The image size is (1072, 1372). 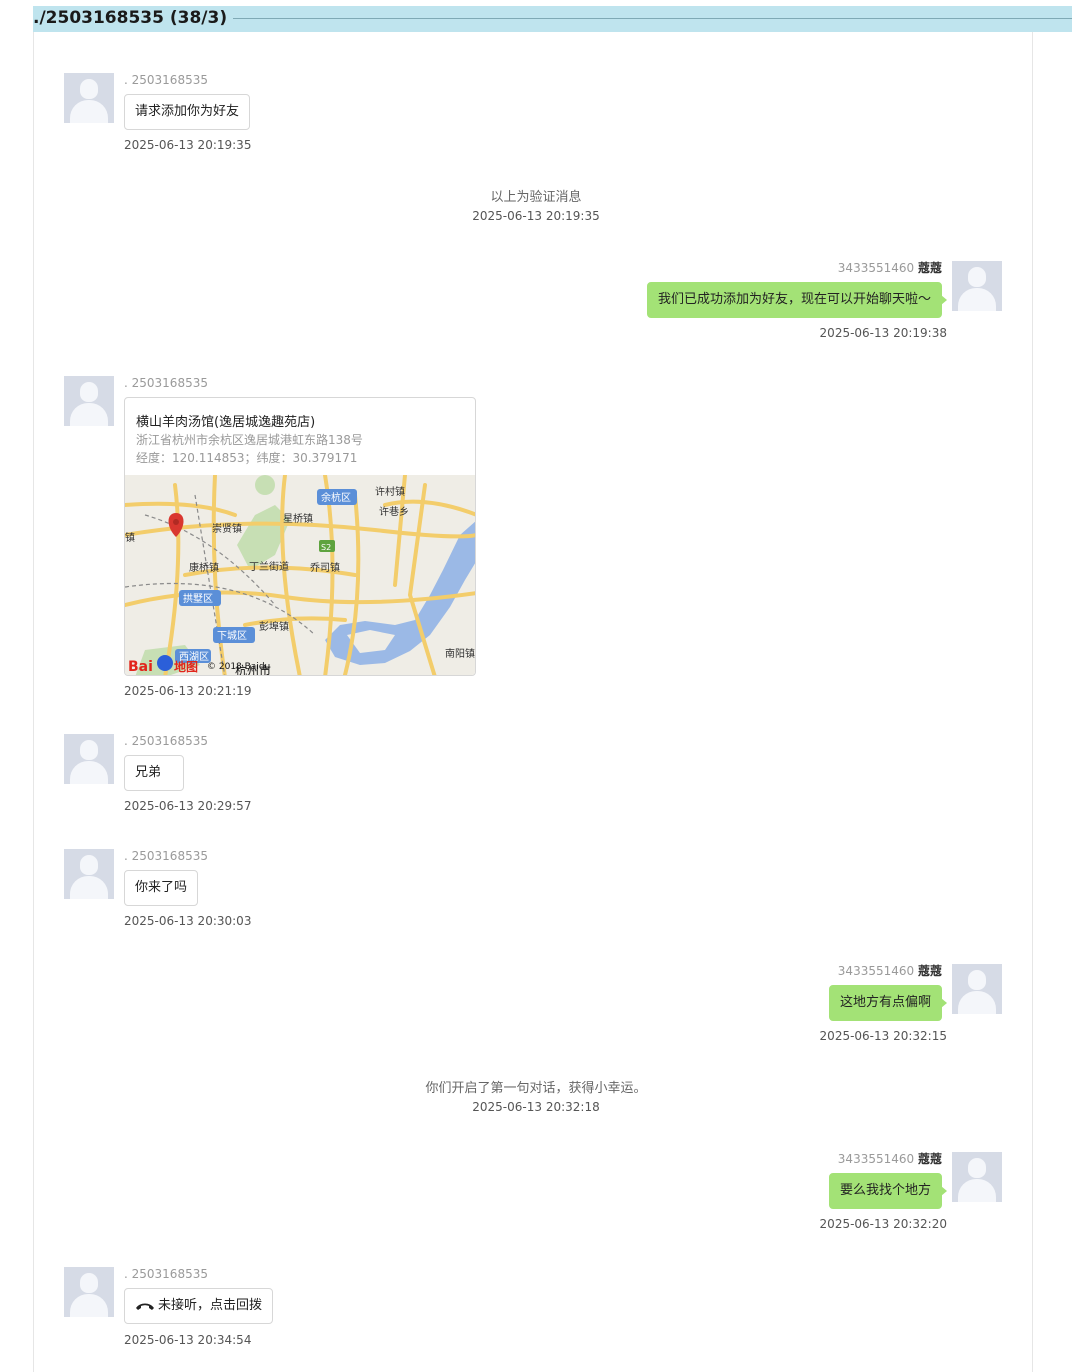 What do you see at coordinates (238, 667) in the screenshot?
I see `map-copyright: © 2018 Baidu` at bounding box center [238, 667].